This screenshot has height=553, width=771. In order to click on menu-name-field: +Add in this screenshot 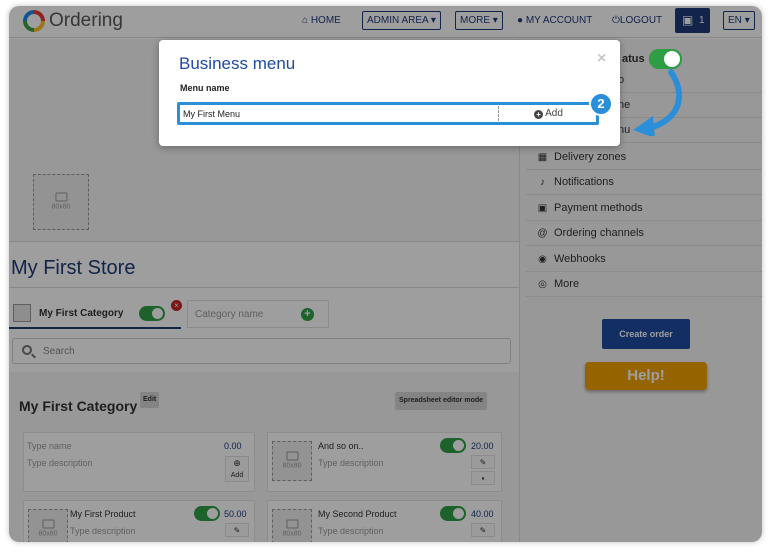, I will do `click(388, 113)`.